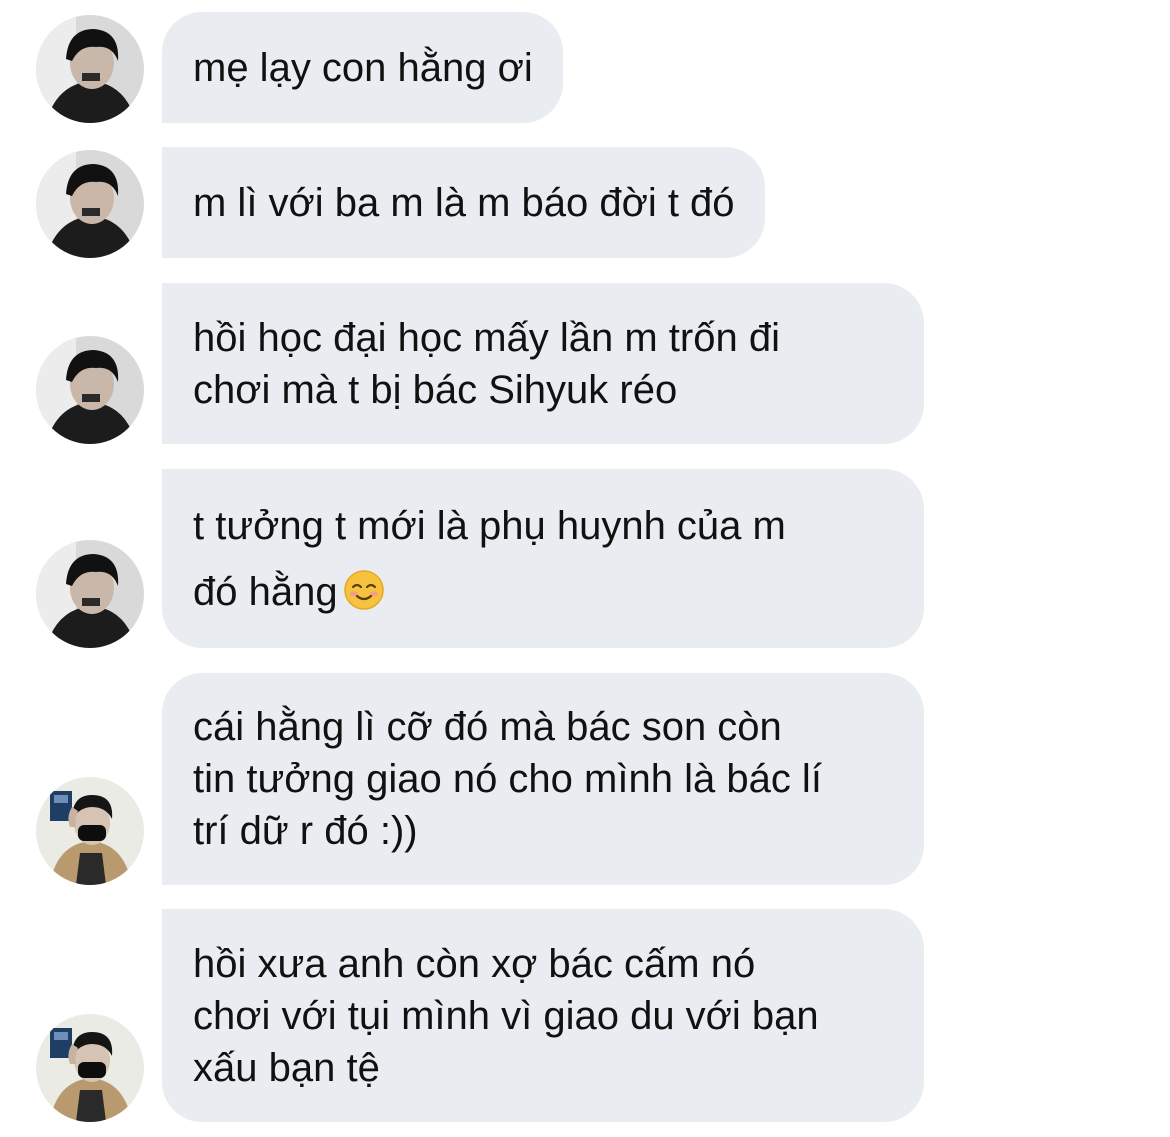  I want to click on message-text: chơi với tụi mình vì giao du với bạn, so click(506, 1015).